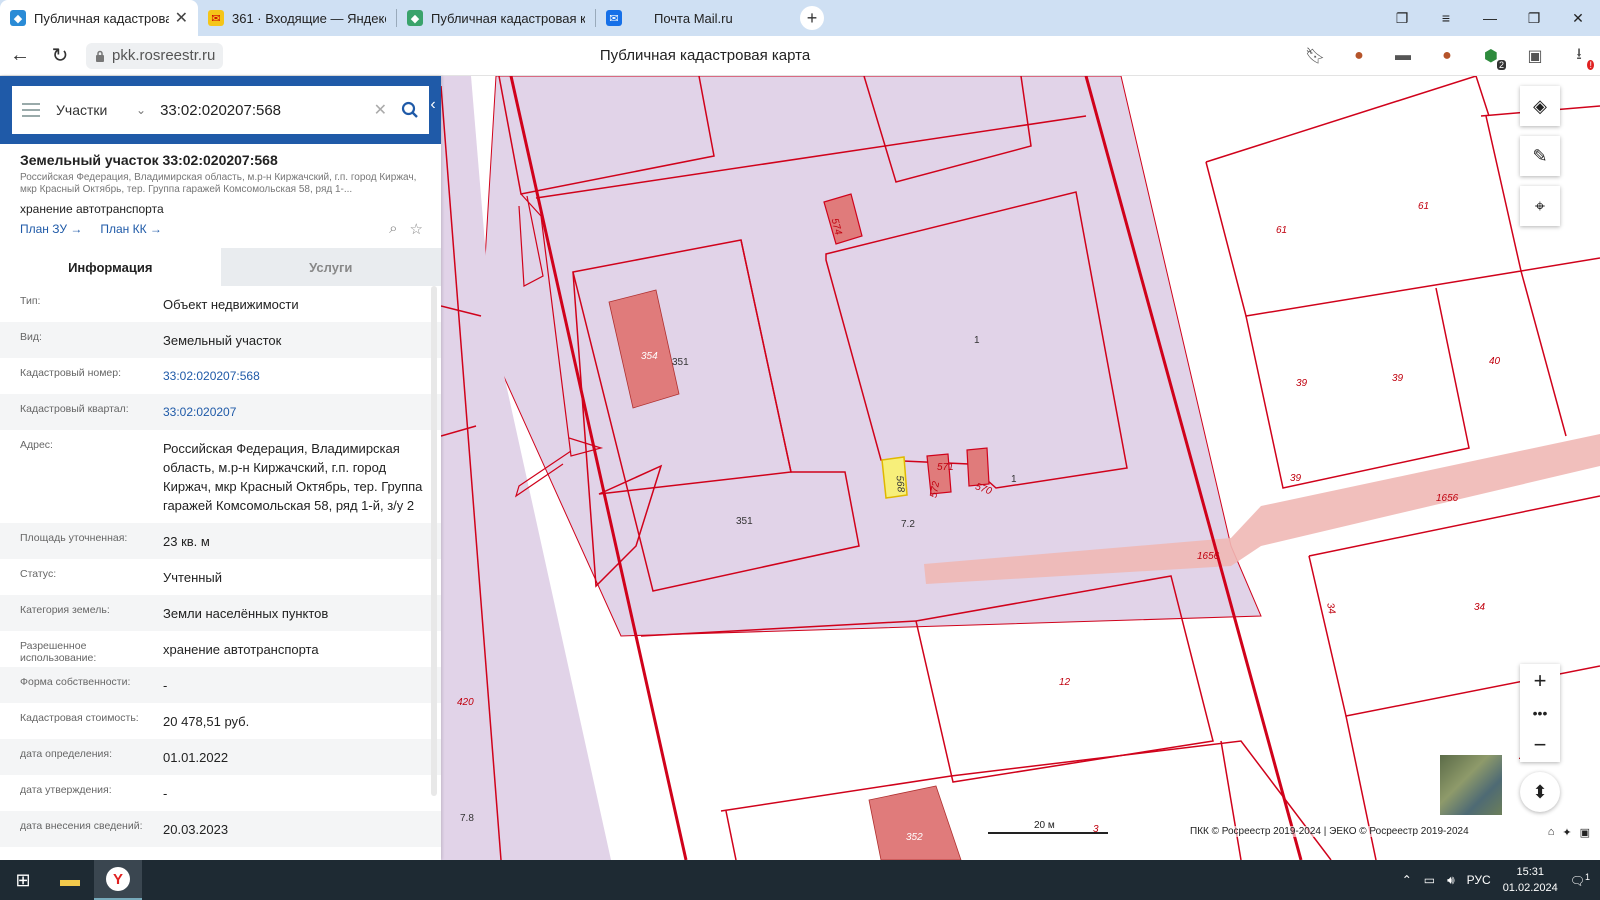 The image size is (1600, 900). I want to click on language-indicator: РУС, so click(1479, 880).